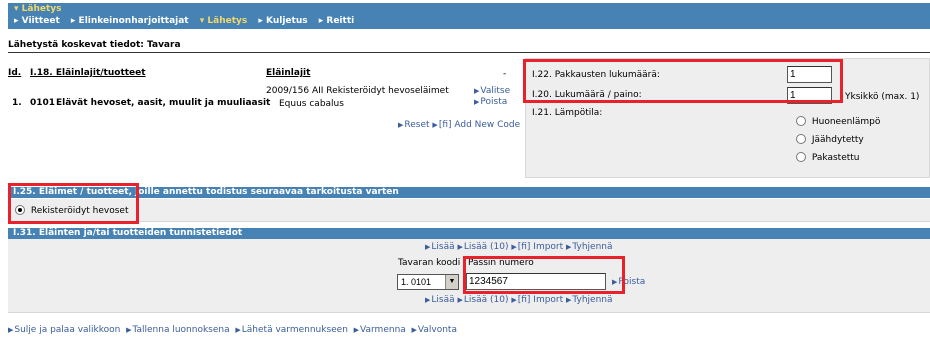  I want to click on highlight-passport, so click(544, 275).